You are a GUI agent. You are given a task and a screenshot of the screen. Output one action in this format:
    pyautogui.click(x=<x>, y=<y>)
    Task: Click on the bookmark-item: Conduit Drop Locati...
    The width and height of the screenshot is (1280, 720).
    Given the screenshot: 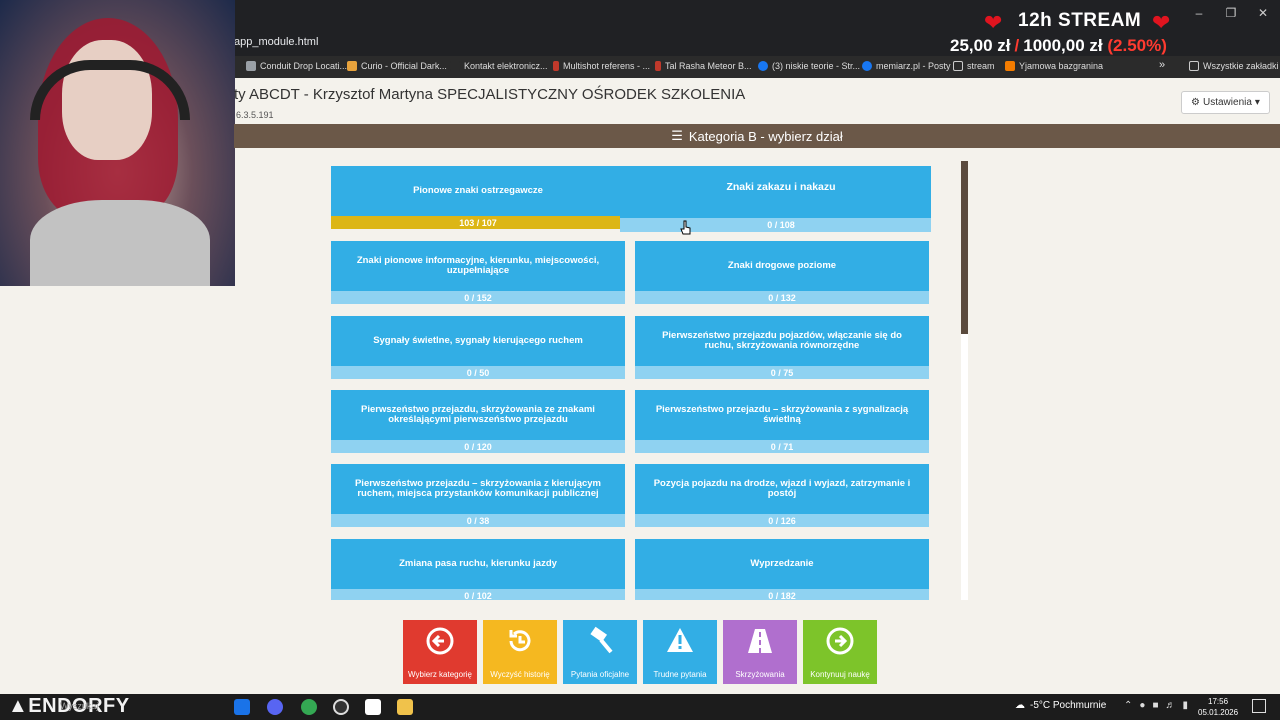 What is the action you would take?
    pyautogui.click(x=296, y=66)
    